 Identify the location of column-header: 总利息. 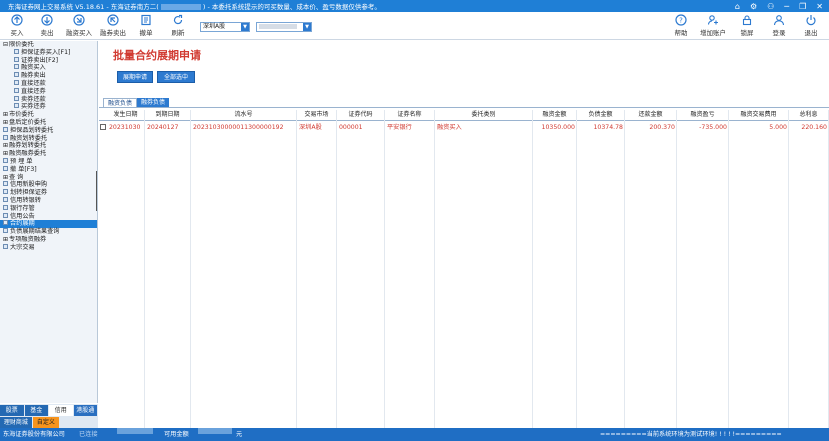
(809, 115).